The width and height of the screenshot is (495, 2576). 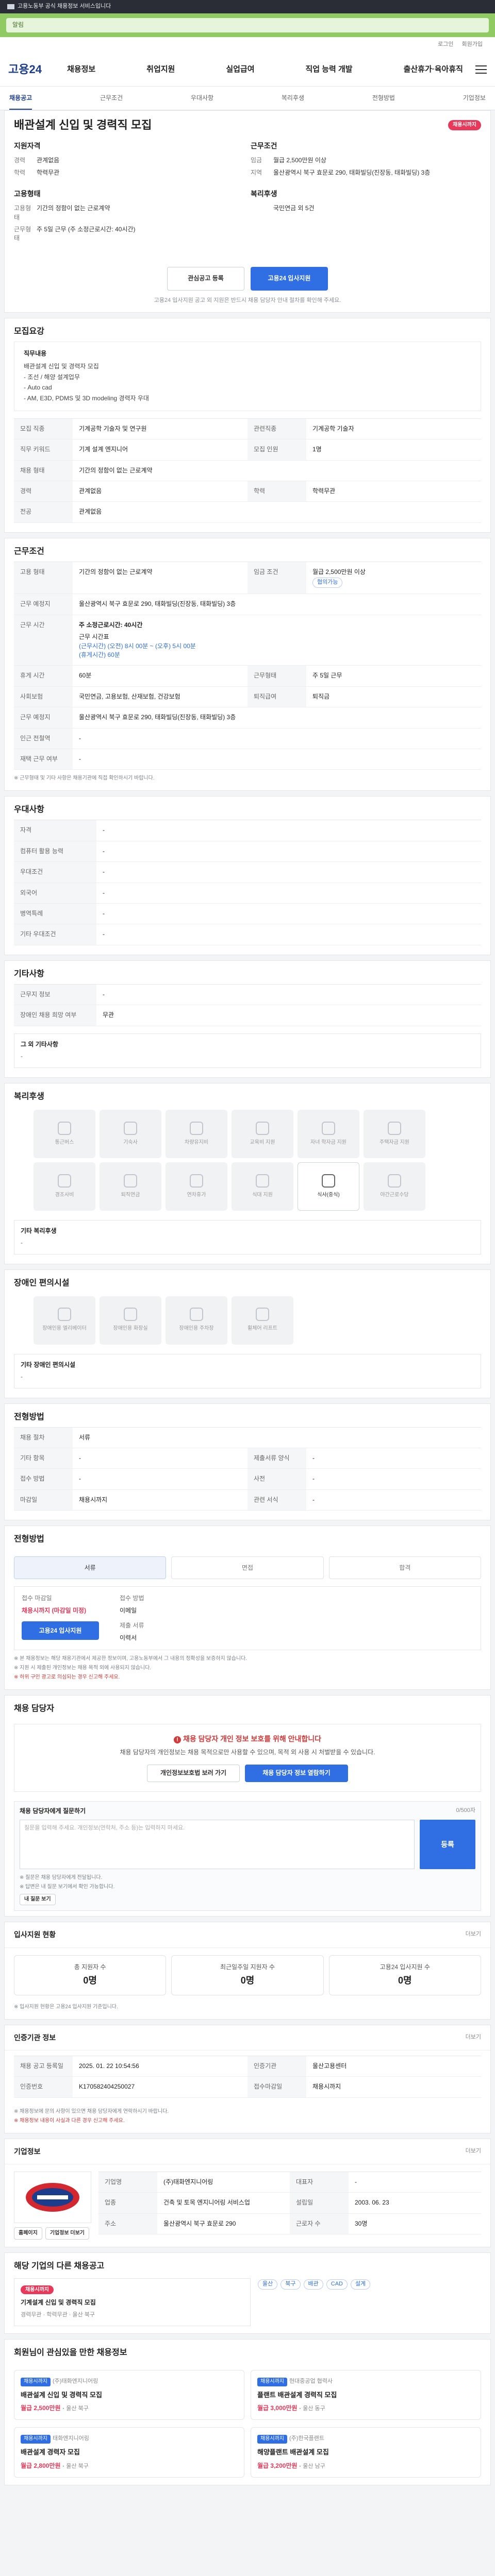 I want to click on question-input: 질문을 입력해 주세요. 개인정보(연락처, 주소 등)는 입력하지 마세요., so click(x=217, y=1845).